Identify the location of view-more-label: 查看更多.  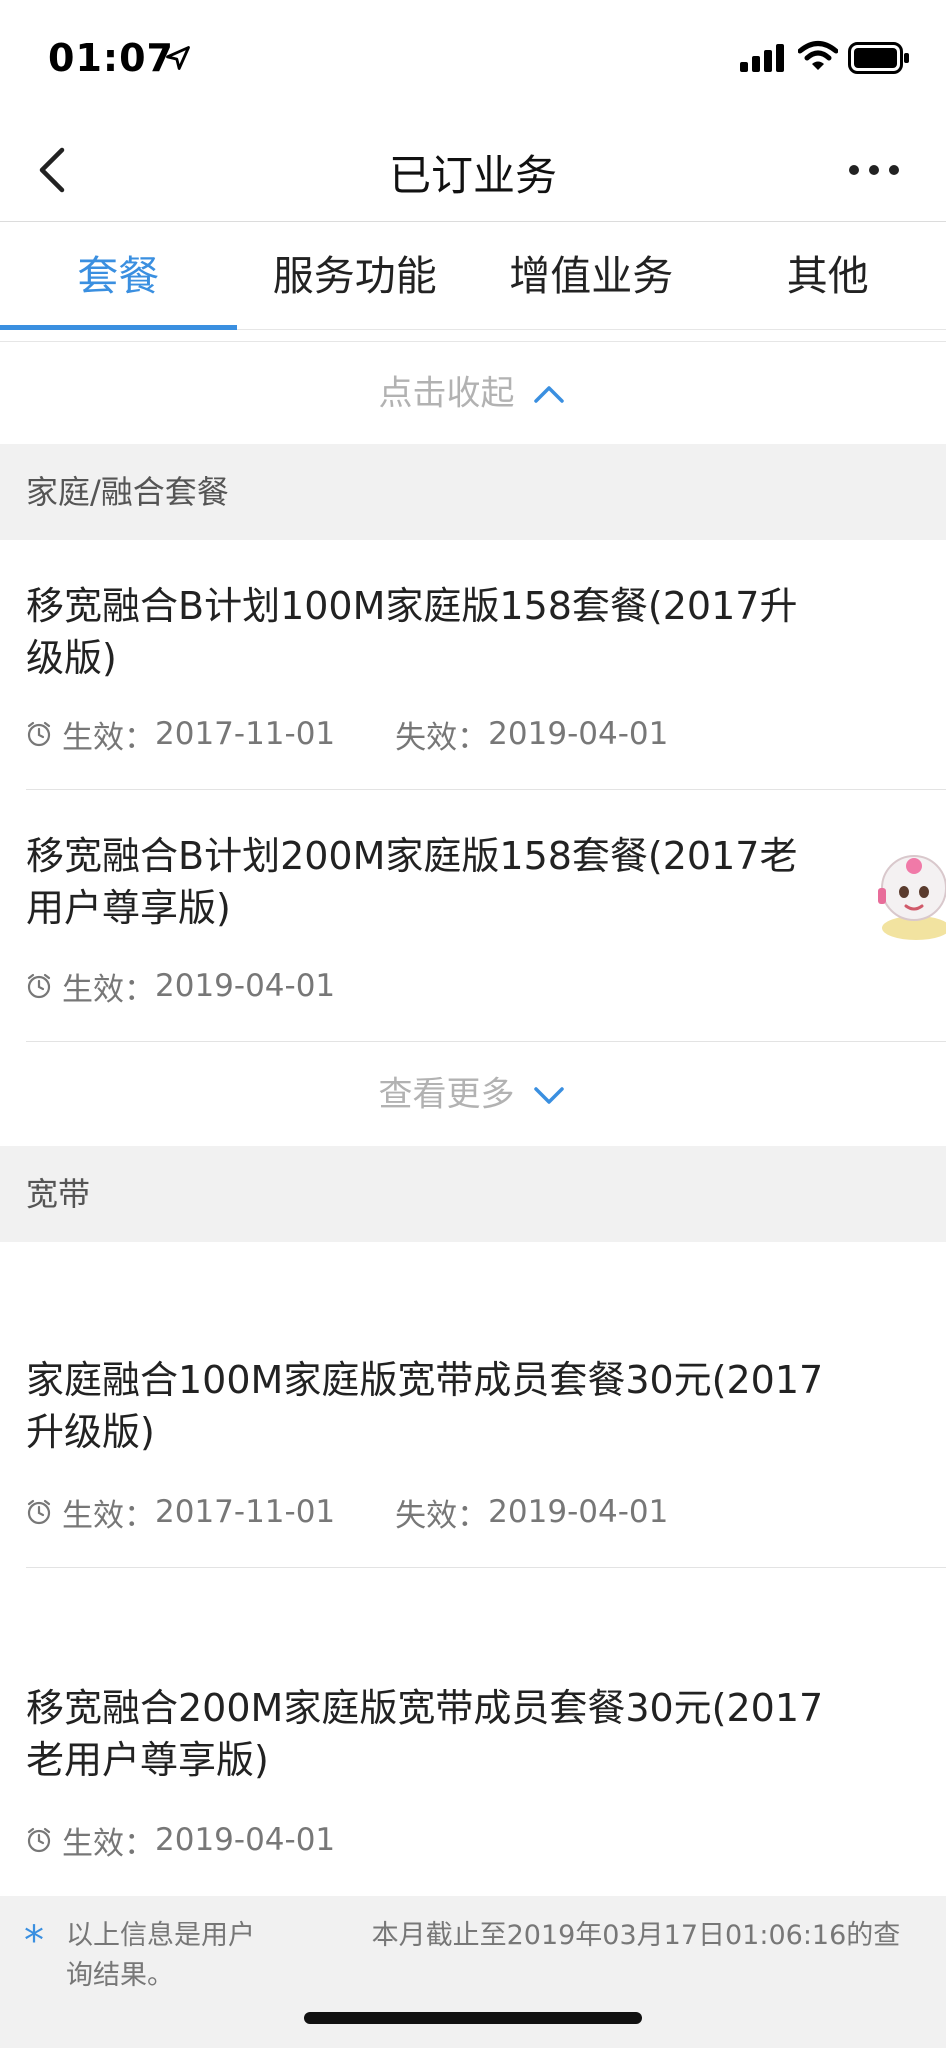
(446, 1094).